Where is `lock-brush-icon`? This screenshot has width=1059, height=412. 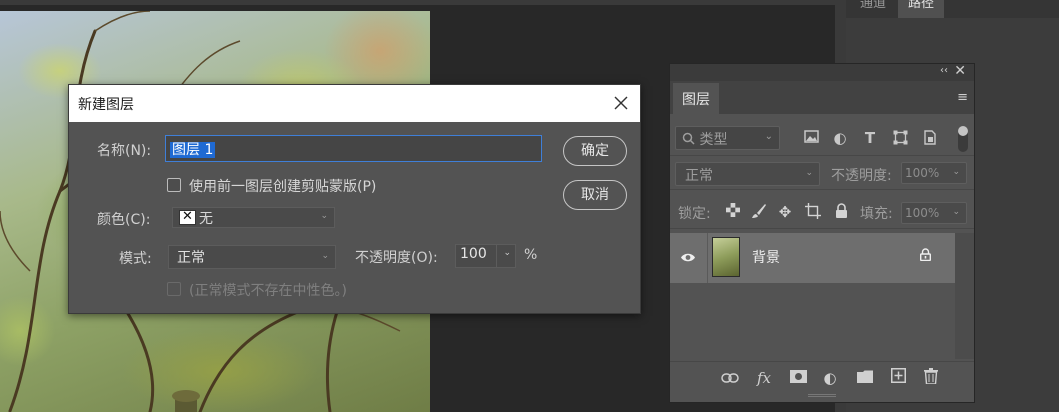
lock-brush-icon is located at coordinates (759, 212).